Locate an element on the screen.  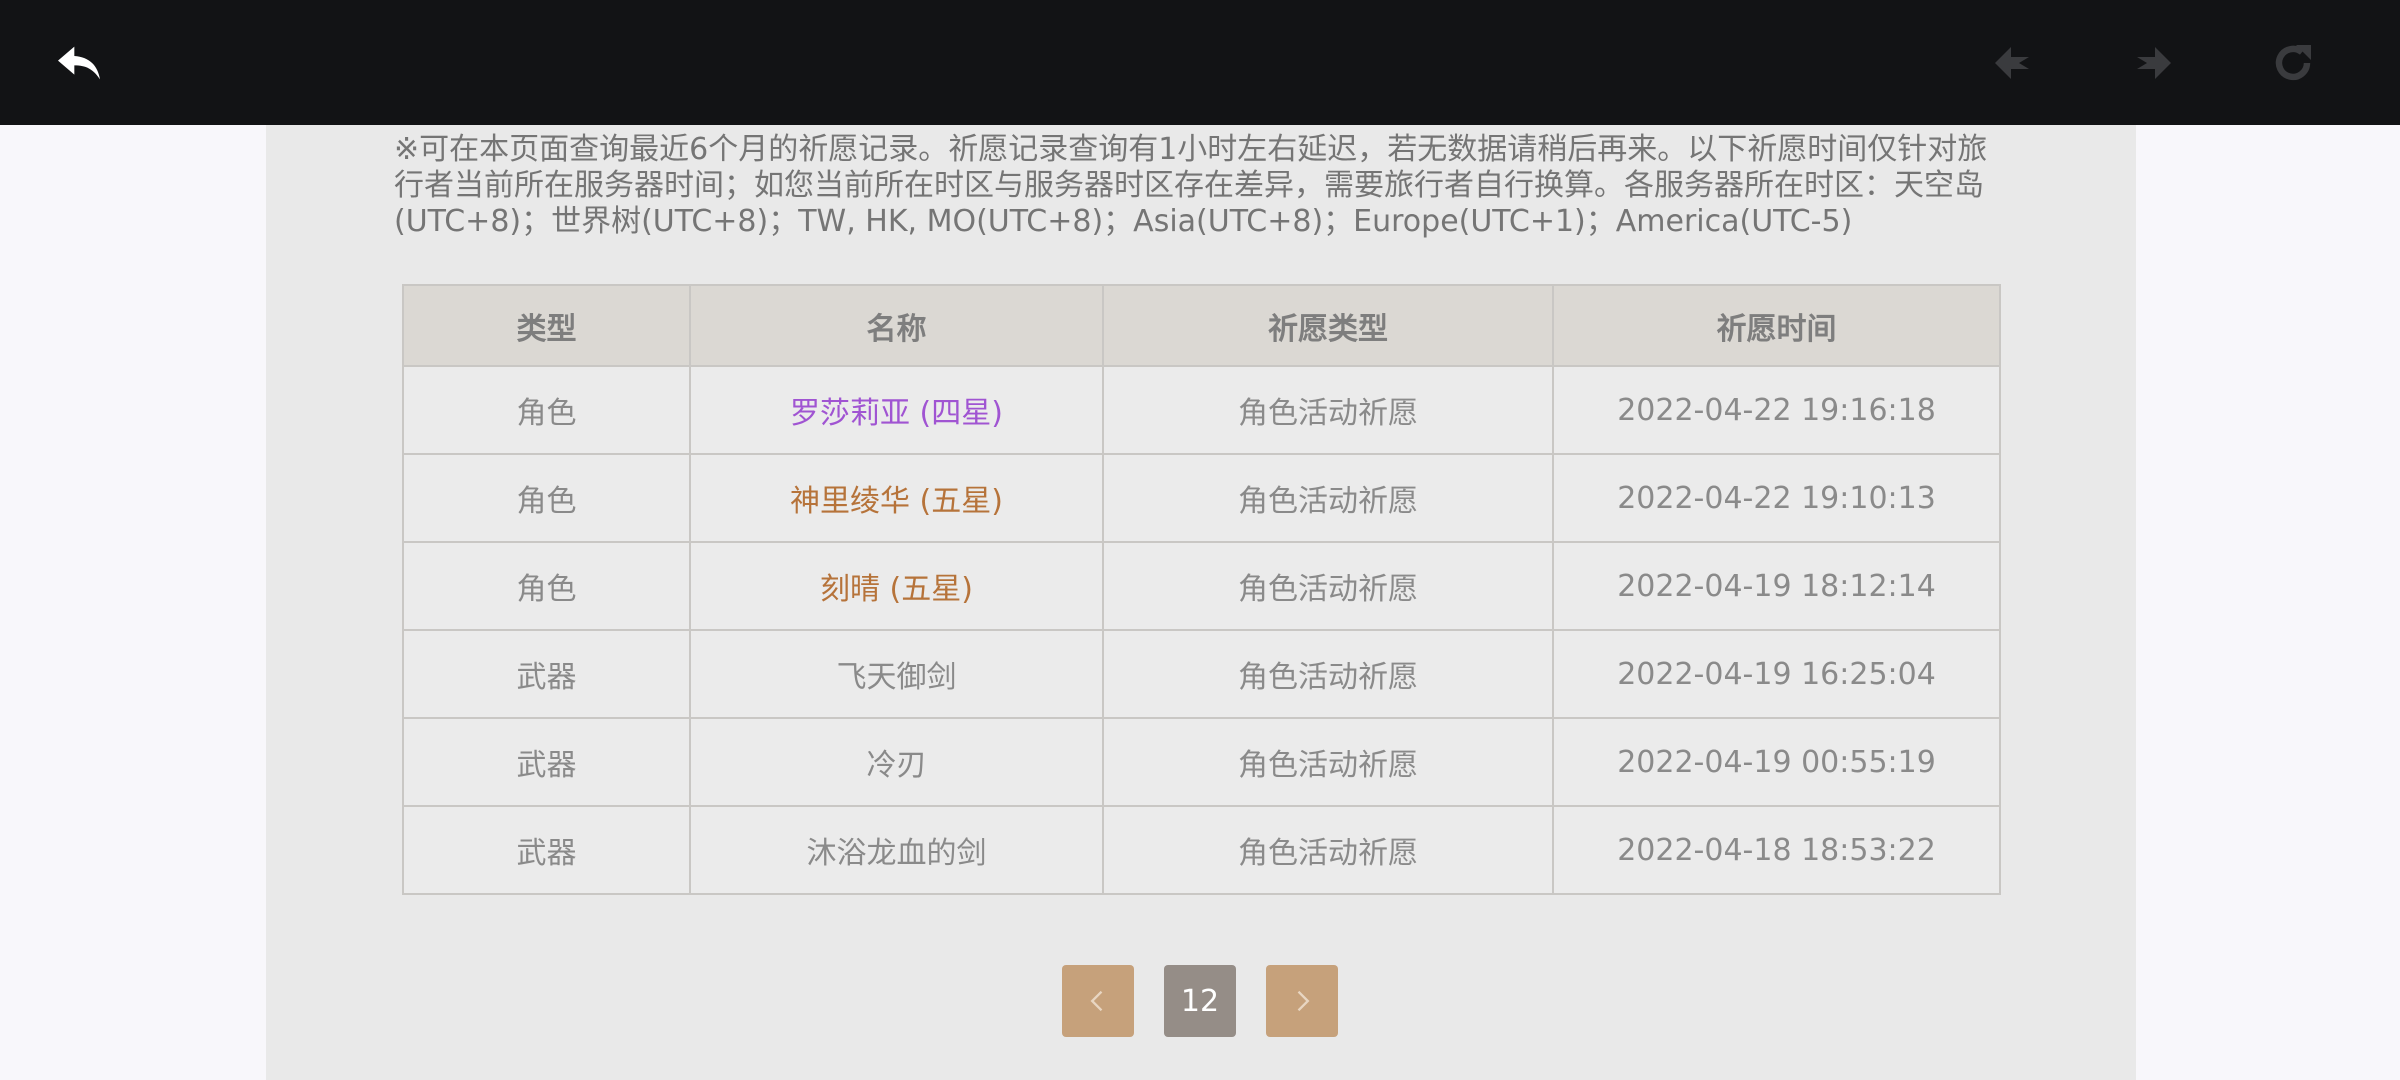
back-arrow-icon is located at coordinates (79, 63).